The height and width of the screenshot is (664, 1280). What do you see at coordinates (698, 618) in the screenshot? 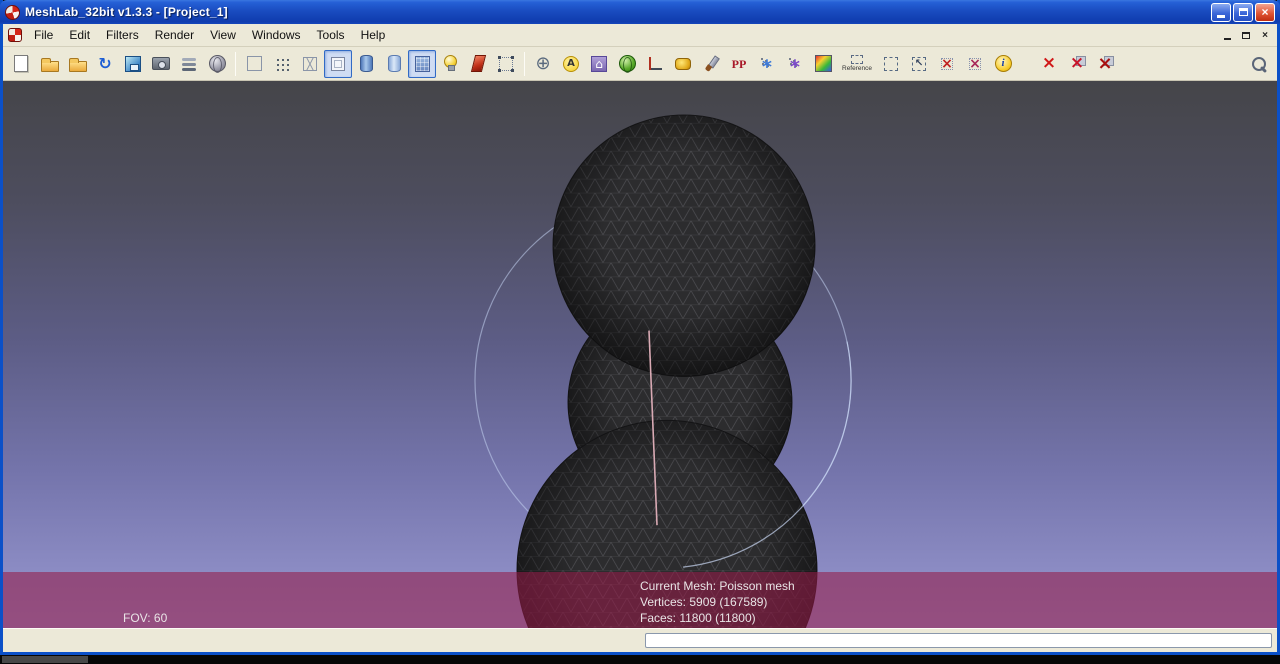
I see `faces-label: Faces: 11800 (11800)` at bounding box center [698, 618].